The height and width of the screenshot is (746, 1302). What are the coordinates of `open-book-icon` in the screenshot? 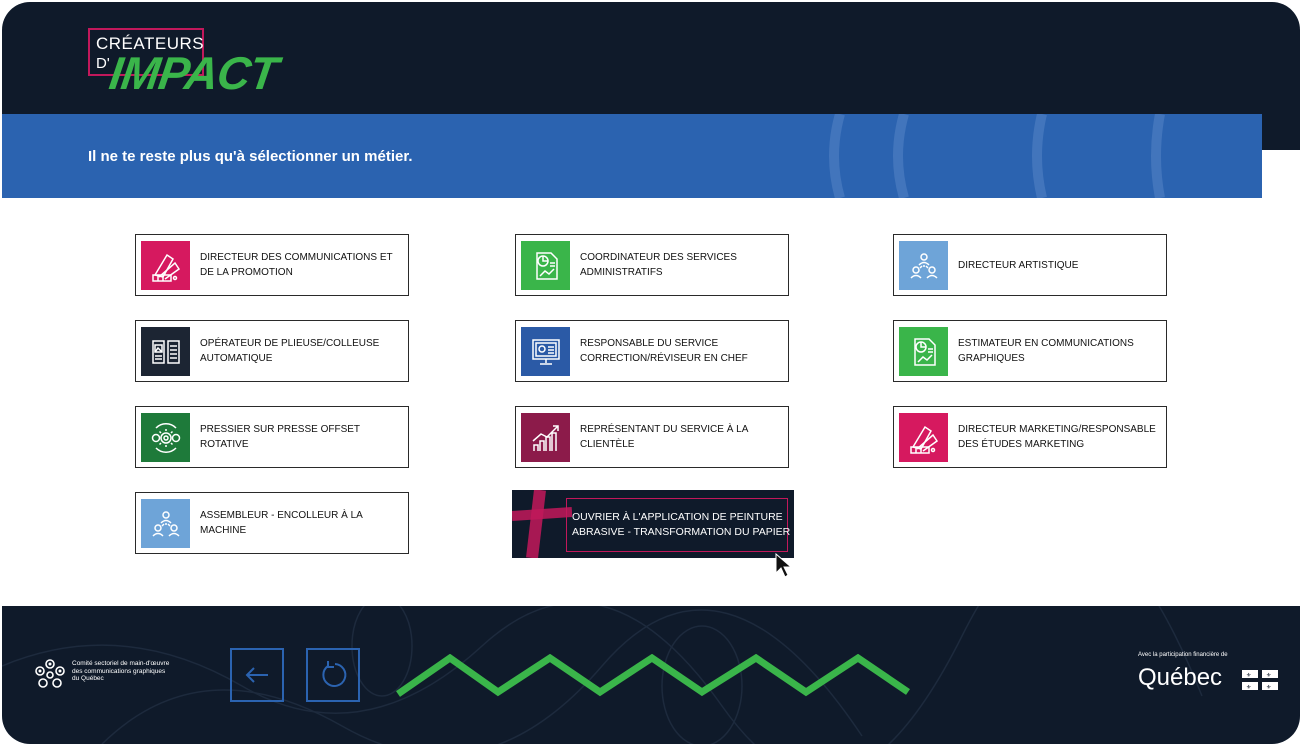 It's located at (165, 351).